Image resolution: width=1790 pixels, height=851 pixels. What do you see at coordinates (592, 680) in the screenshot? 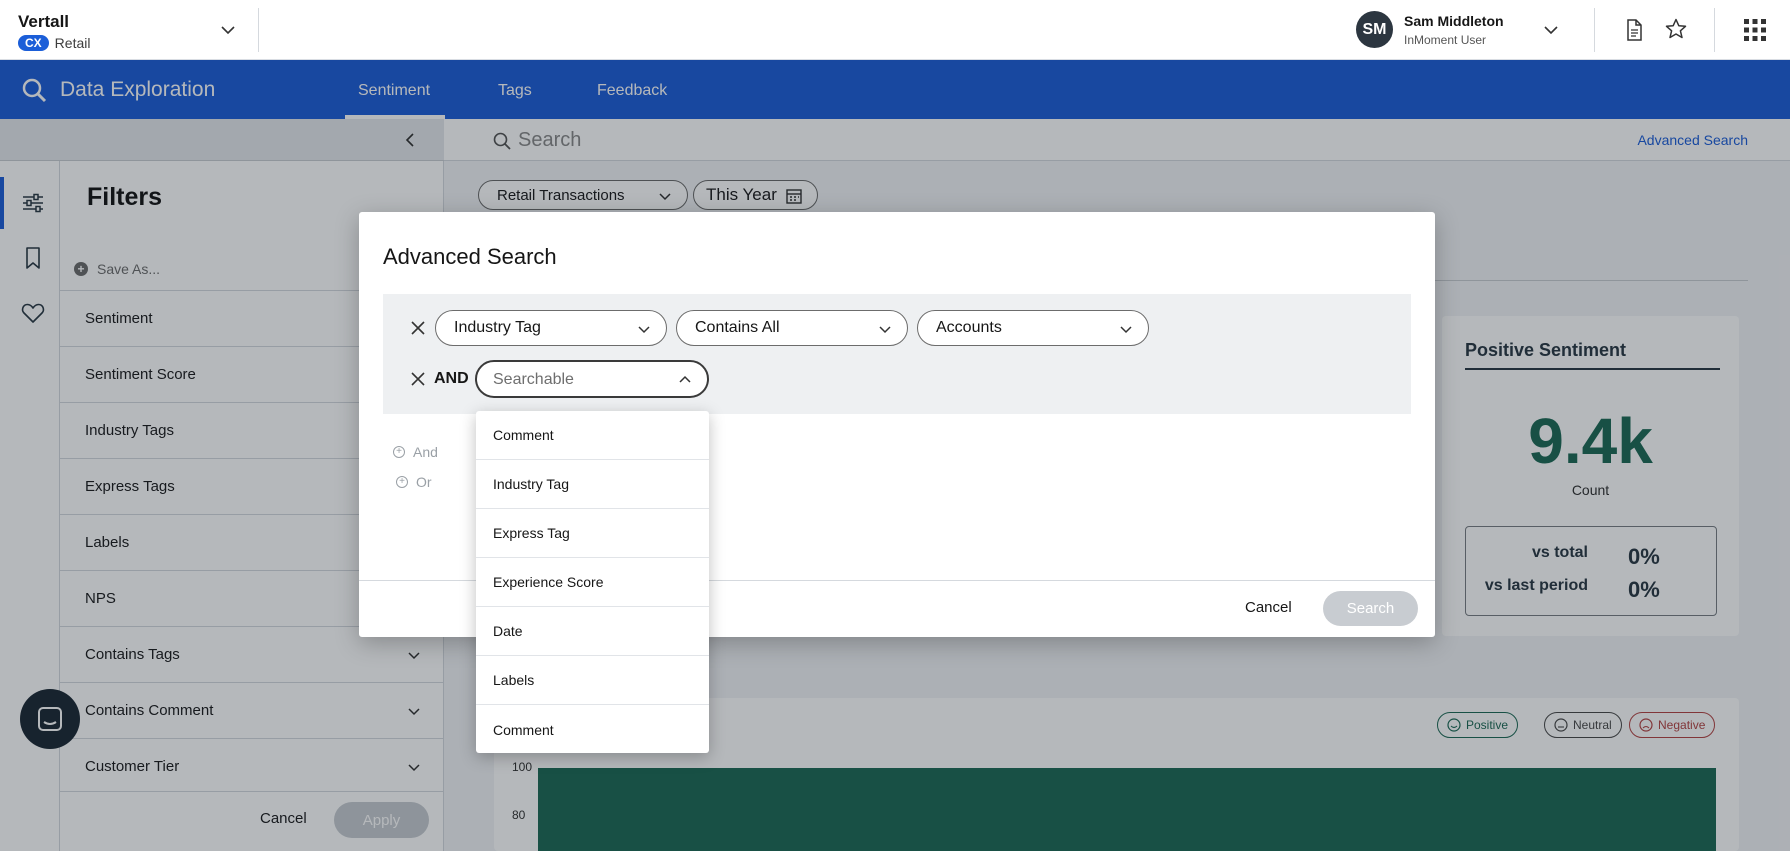
I see `dropdown-option-labels: Labels` at bounding box center [592, 680].